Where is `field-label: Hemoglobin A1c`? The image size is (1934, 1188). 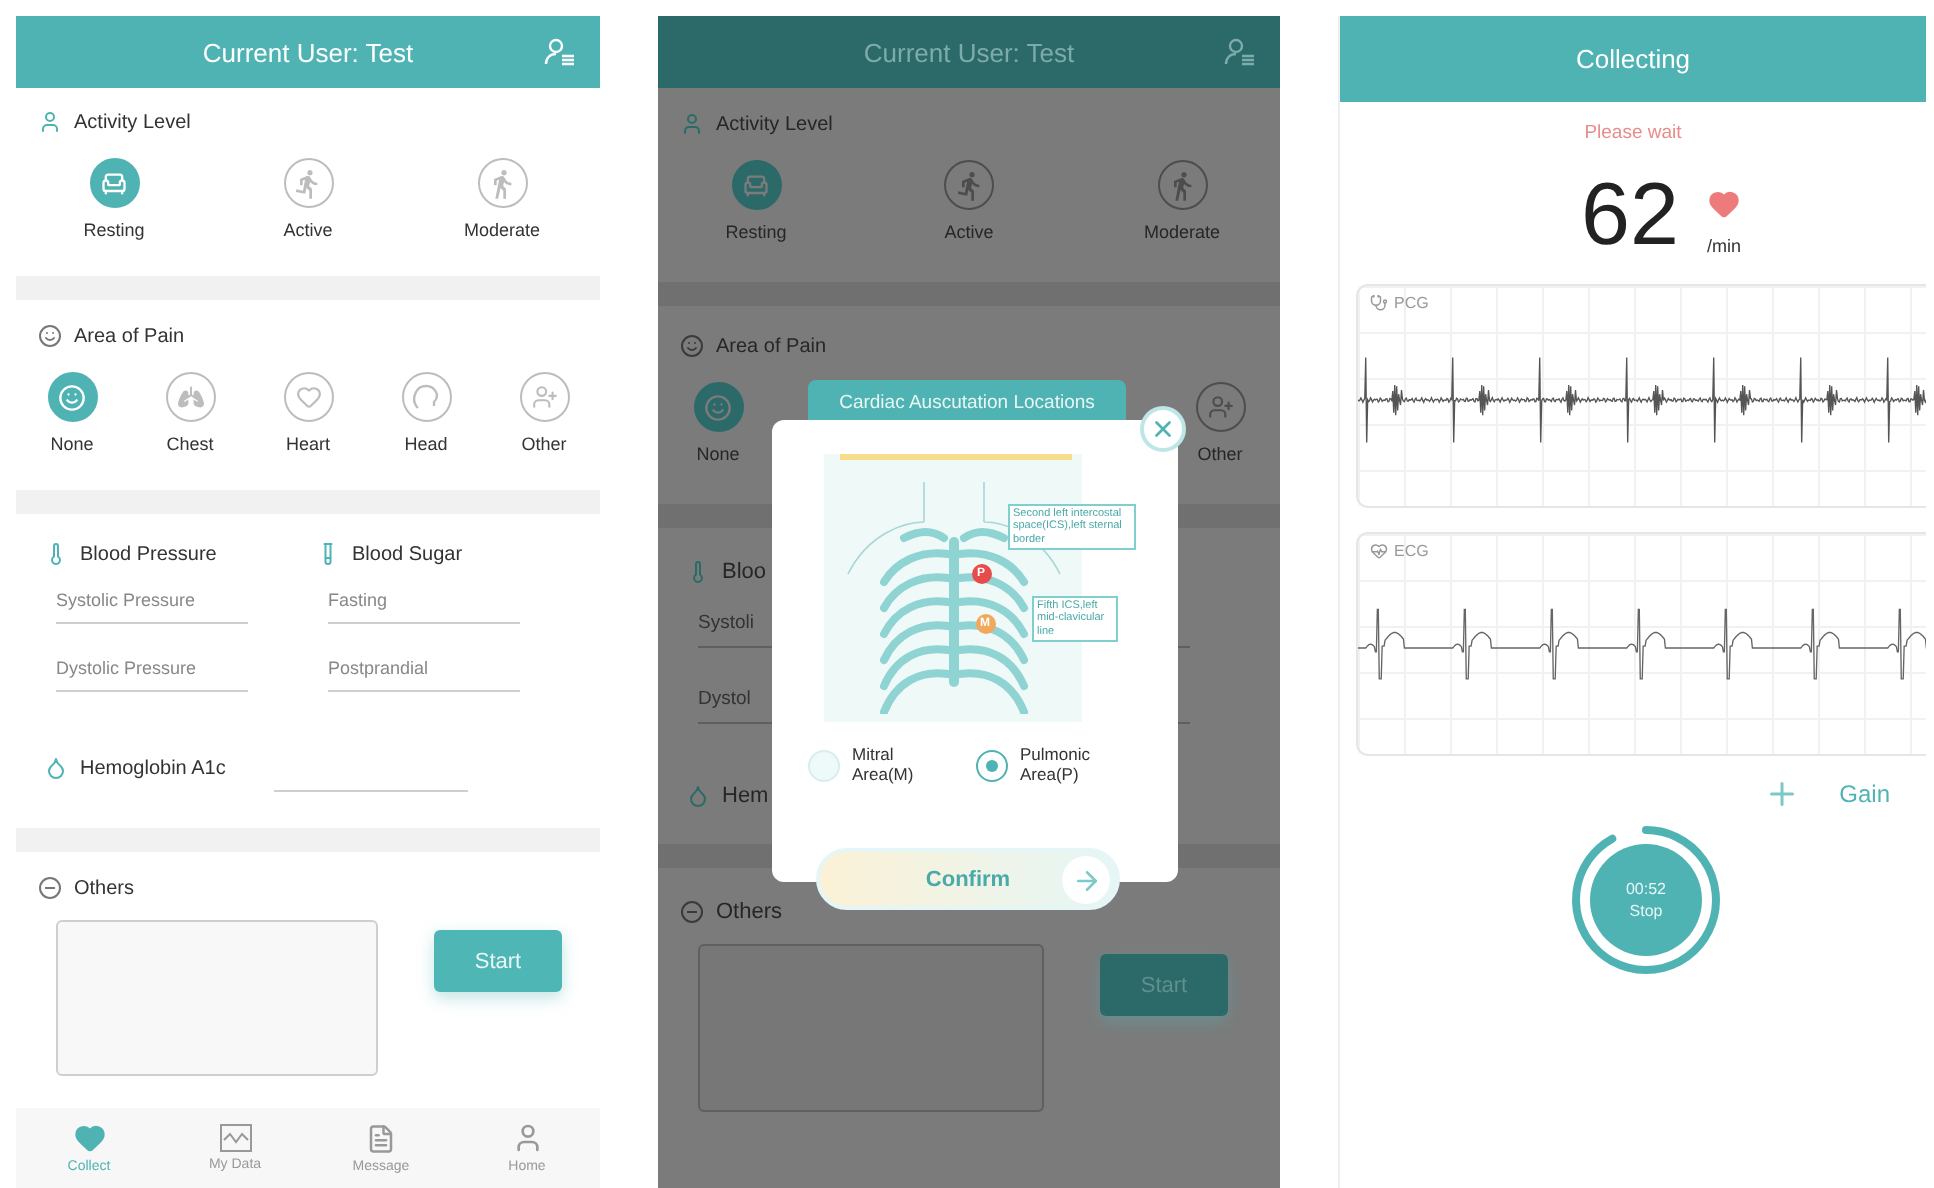 field-label: Hemoglobin A1c is located at coordinates (153, 768).